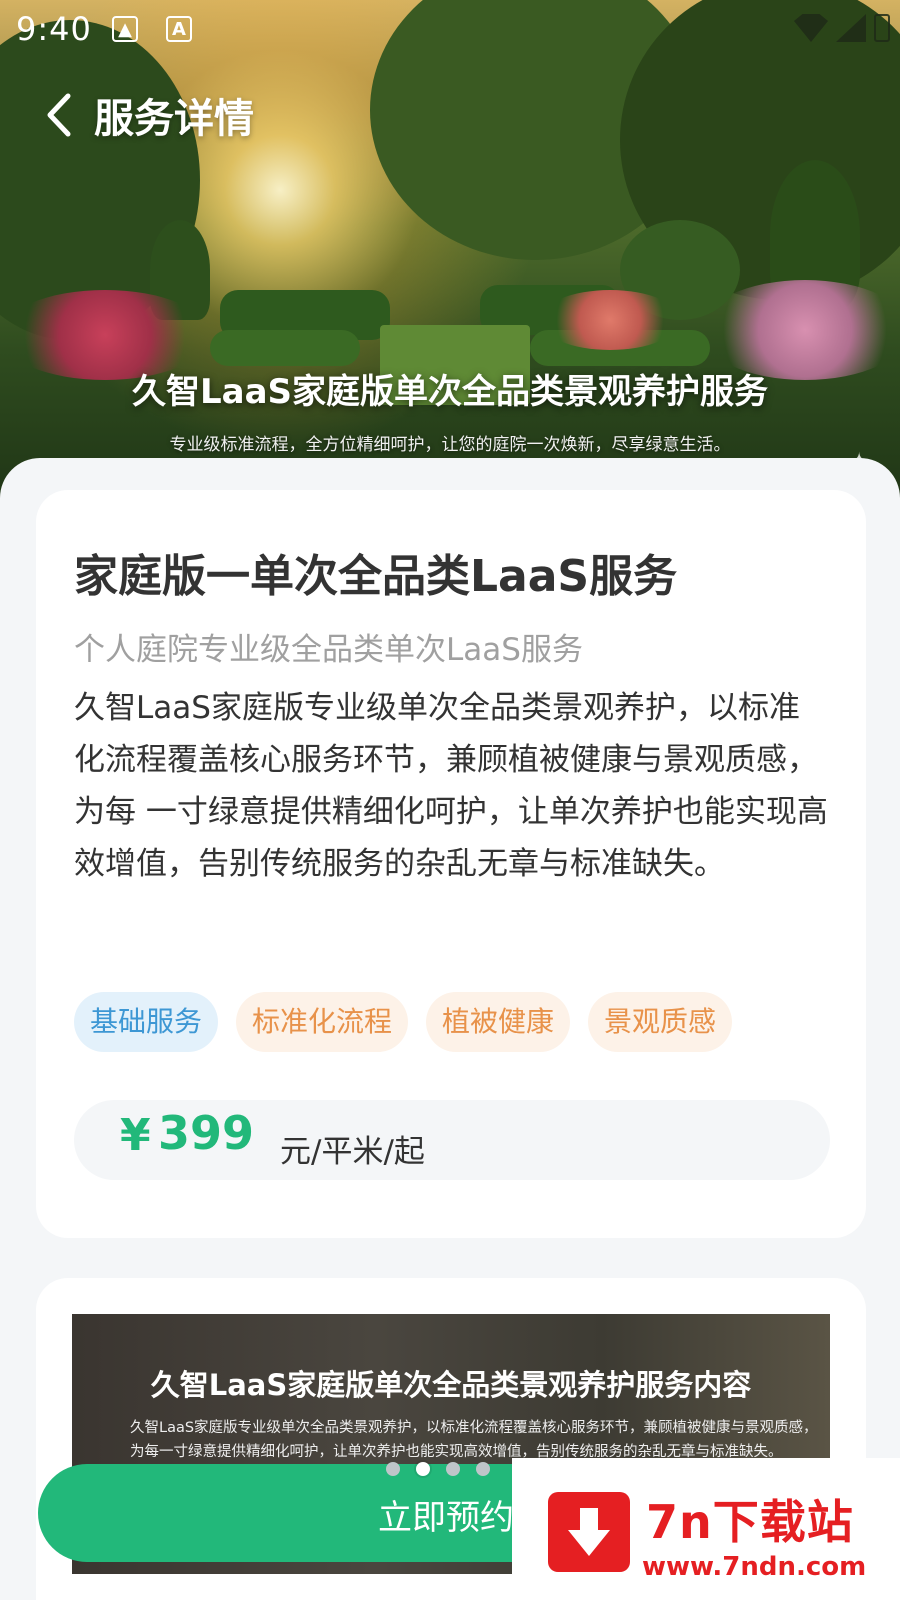  I want to click on tag-chip: 植被健康, so click(498, 1022).